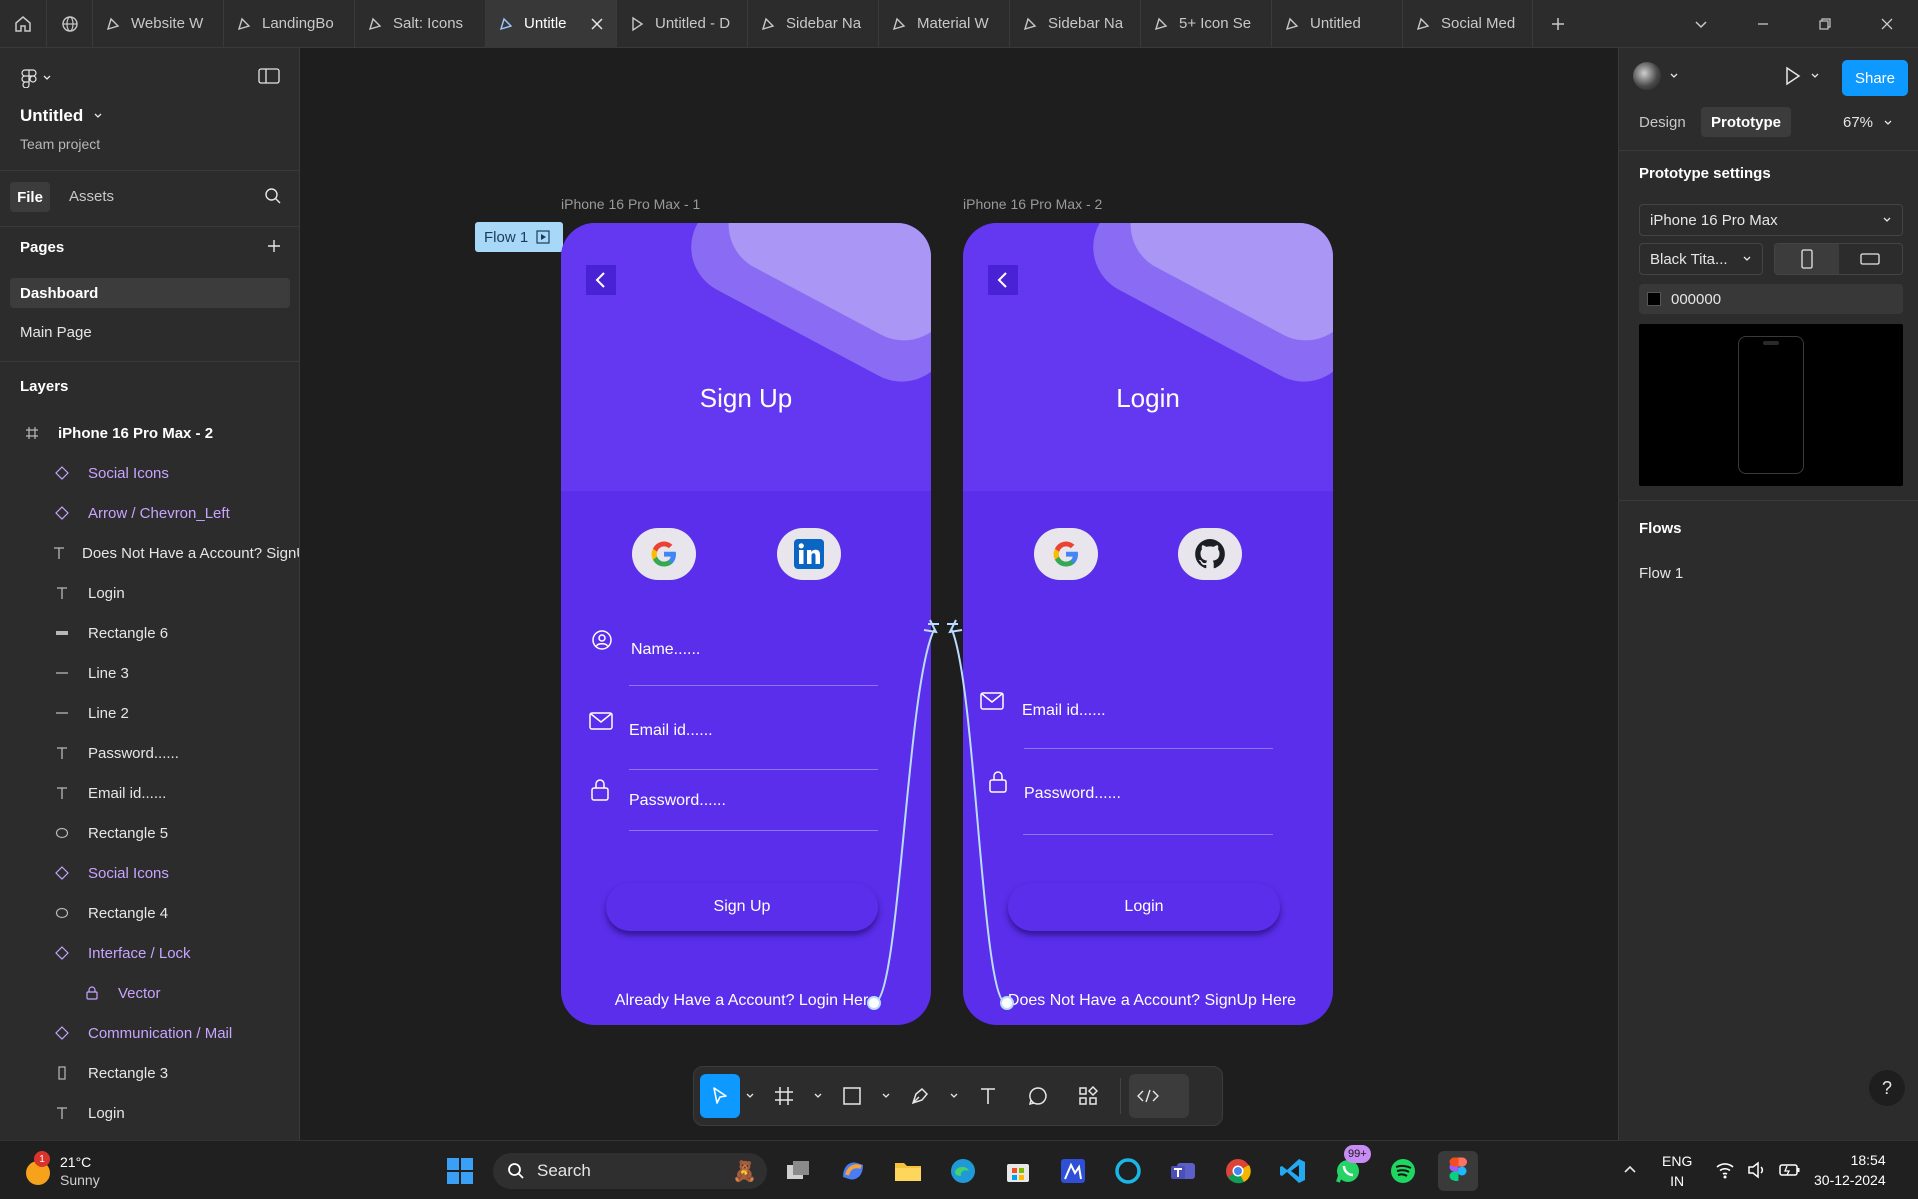  What do you see at coordinates (1701, 24) in the screenshot?
I see `tab-overflow-chevron-icon` at bounding box center [1701, 24].